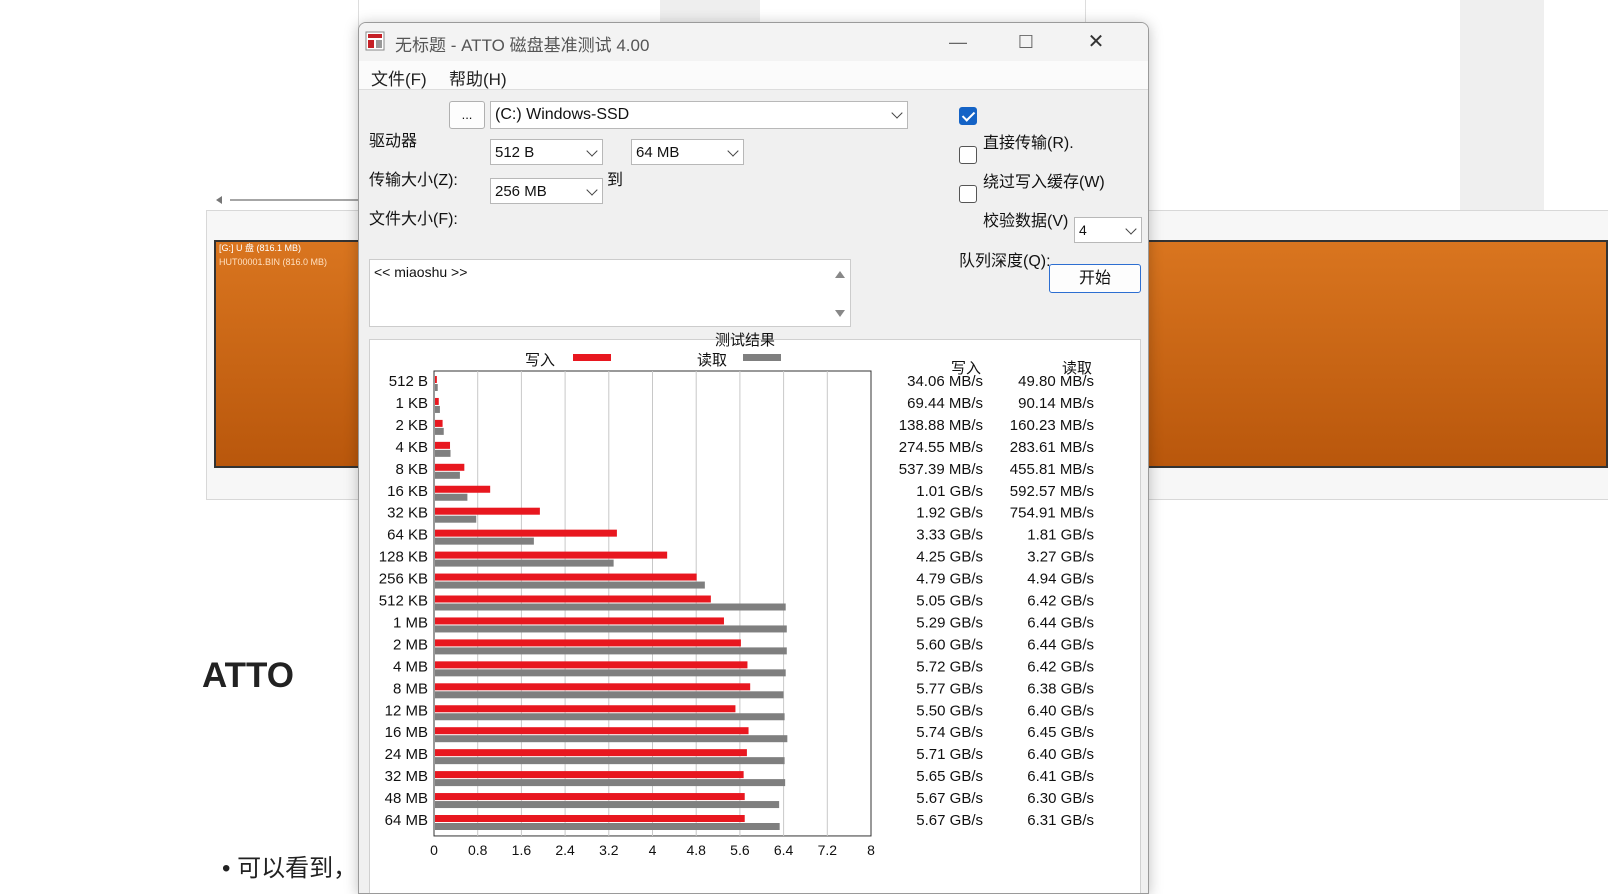 This screenshot has width=1608, height=894. Describe the element at coordinates (411, 447) in the screenshot. I see `row-size-label: 4 KB` at that location.